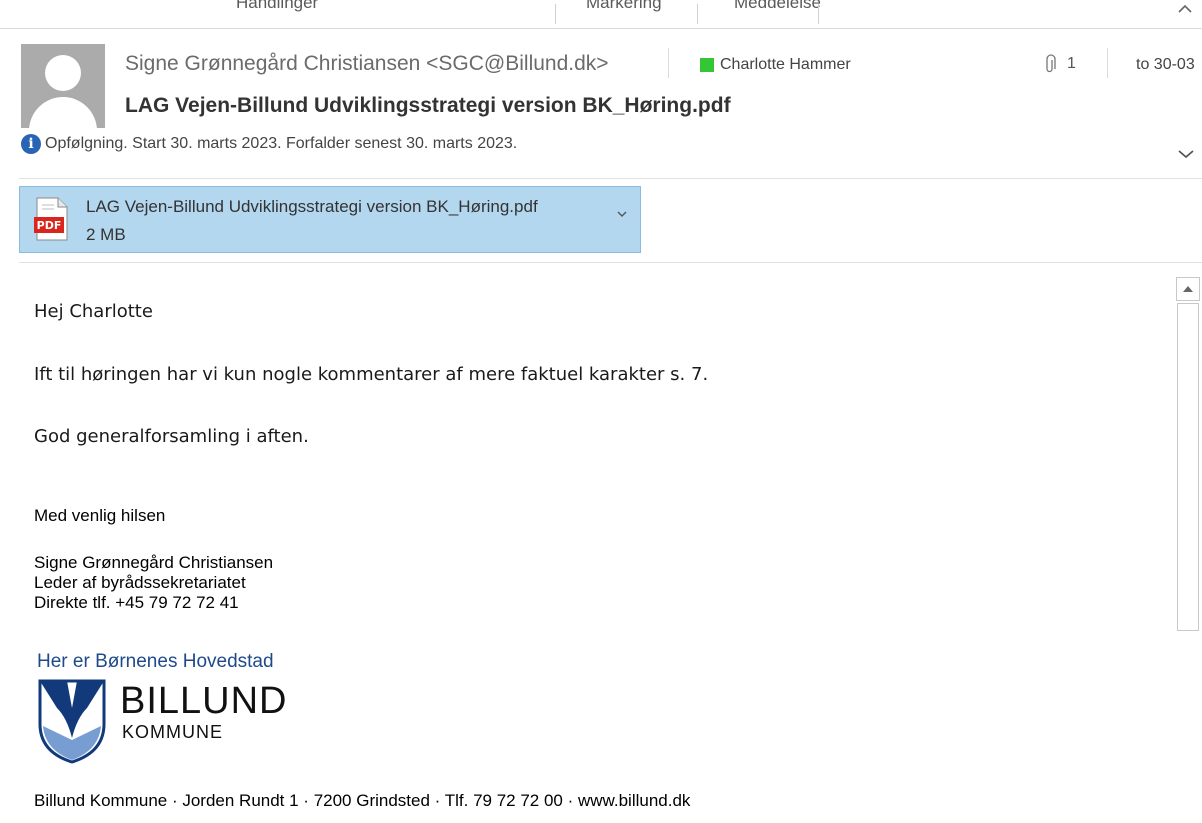  I want to click on arrow-up-icon, so click(1188, 289).